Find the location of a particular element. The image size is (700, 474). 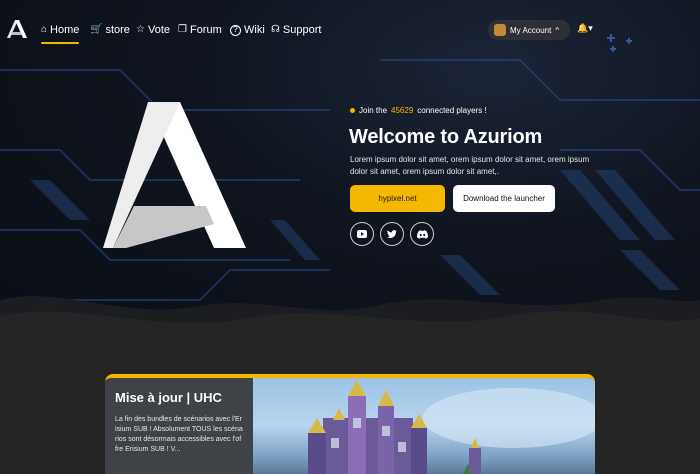

nav-vote: ☆ Vote is located at coordinates (153, 30).